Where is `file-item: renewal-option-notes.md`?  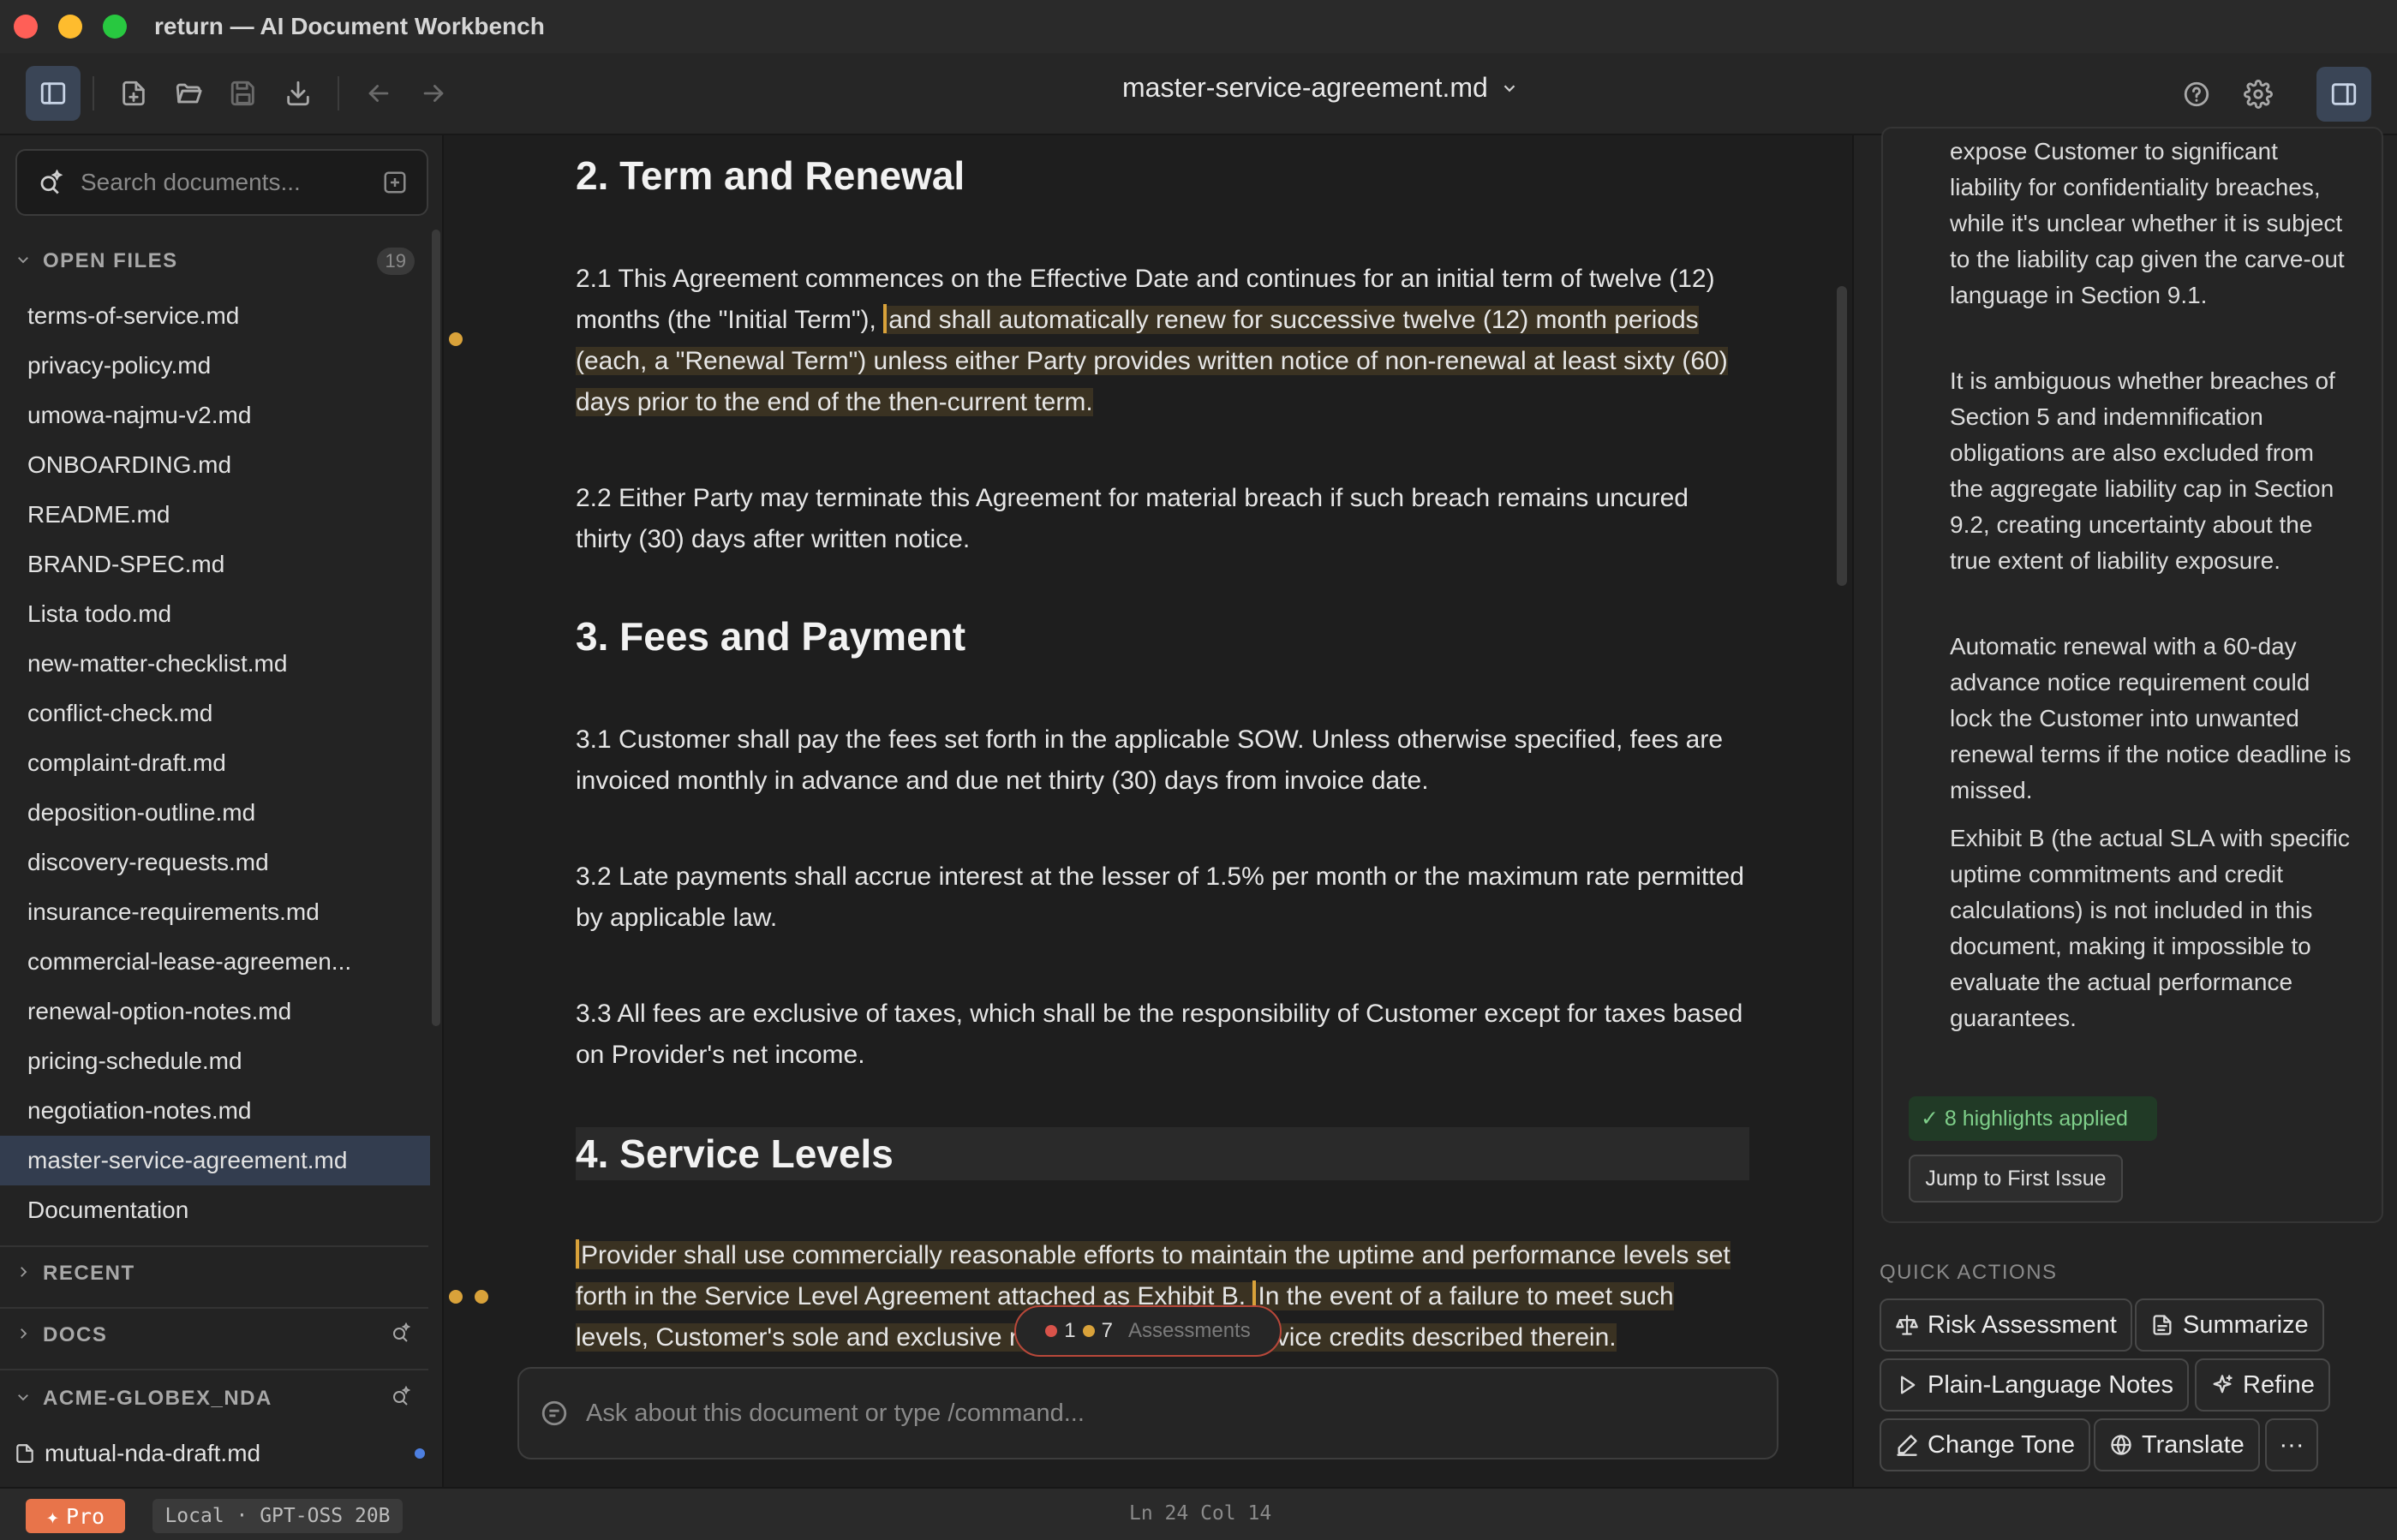 file-item: renewal-option-notes.md is located at coordinates (215, 1011).